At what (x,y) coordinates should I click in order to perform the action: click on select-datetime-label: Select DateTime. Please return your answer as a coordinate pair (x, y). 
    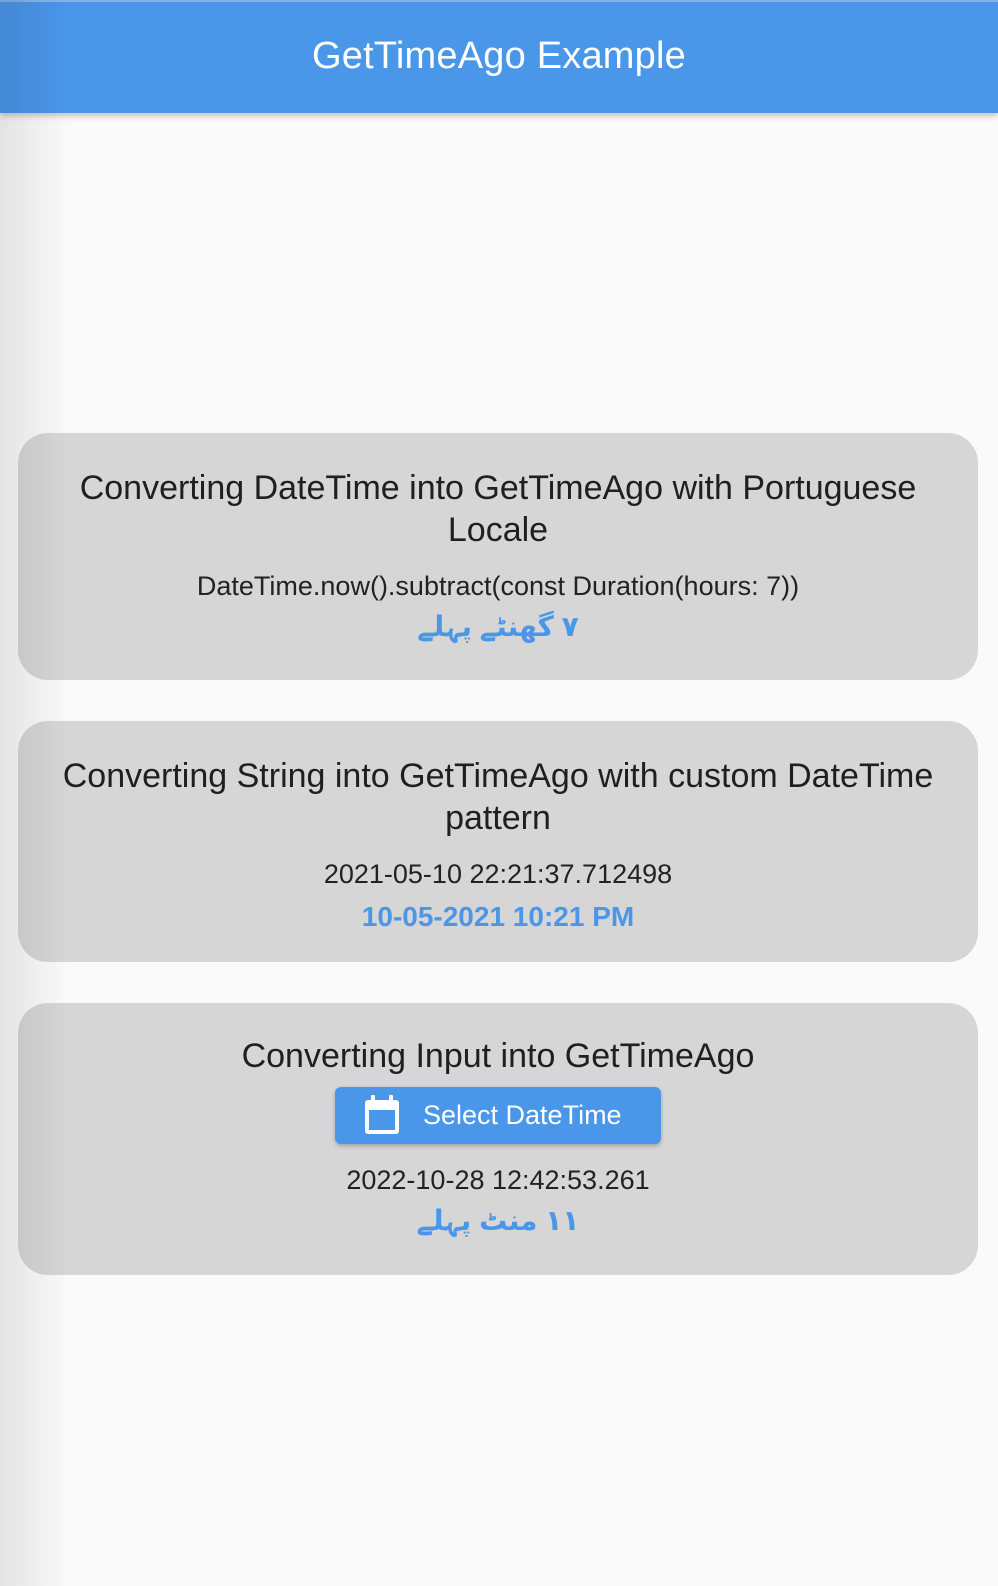
    Looking at the image, I should click on (522, 1115).